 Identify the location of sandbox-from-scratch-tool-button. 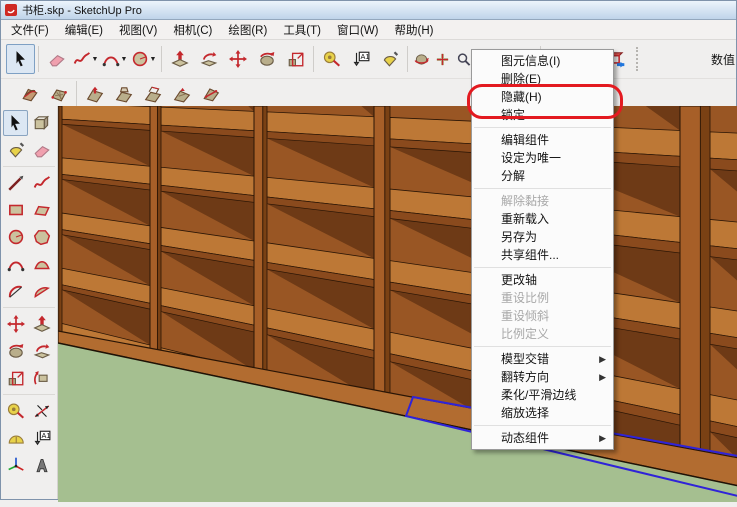
(58, 94).